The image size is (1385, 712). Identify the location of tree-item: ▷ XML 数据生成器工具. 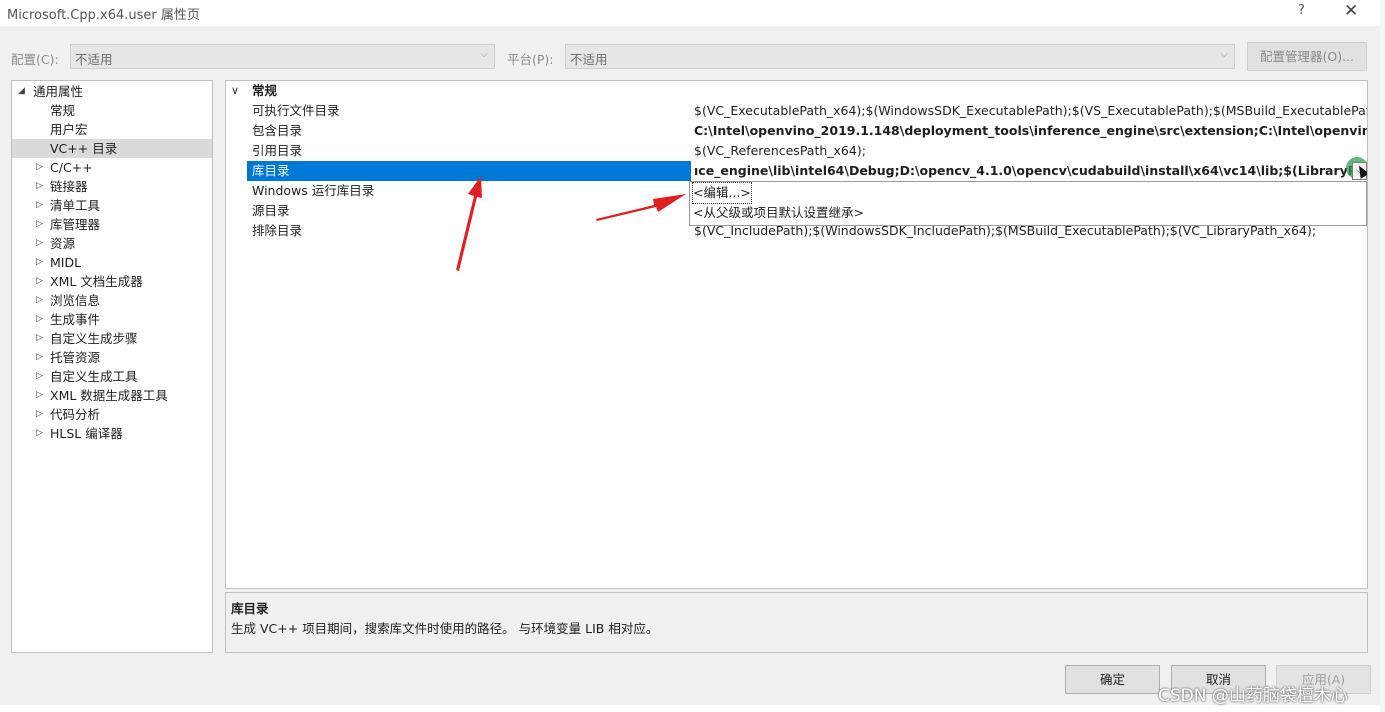
(112, 395).